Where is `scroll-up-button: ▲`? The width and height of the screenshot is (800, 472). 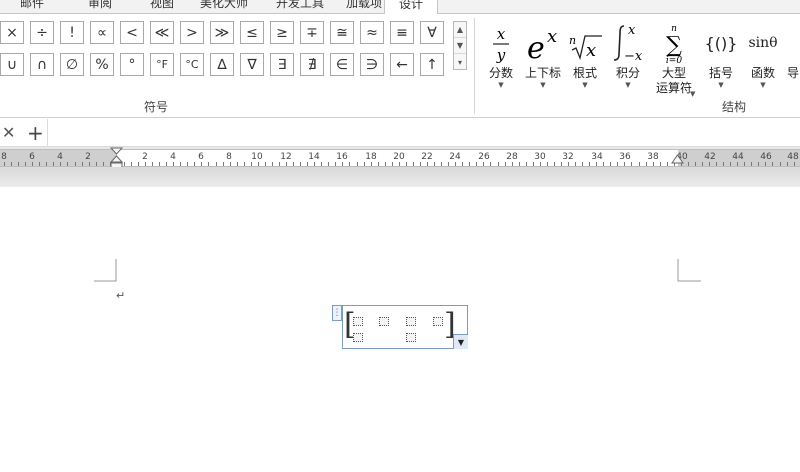
scroll-up-button: ▲ is located at coordinates (460, 30).